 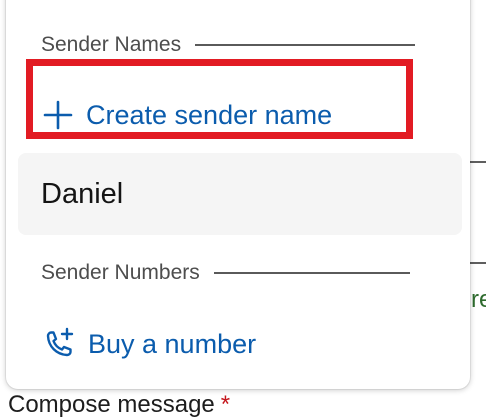 I want to click on buy-number-label: Buy a number, so click(x=172, y=344).